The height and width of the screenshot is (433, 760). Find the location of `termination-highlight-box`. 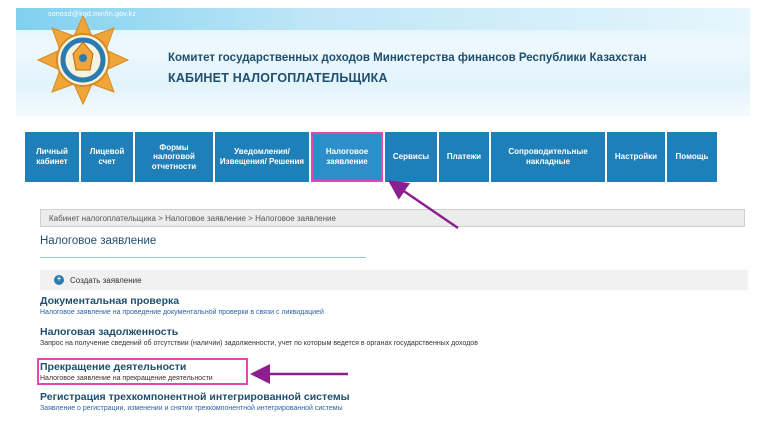

termination-highlight-box is located at coordinates (142, 371).